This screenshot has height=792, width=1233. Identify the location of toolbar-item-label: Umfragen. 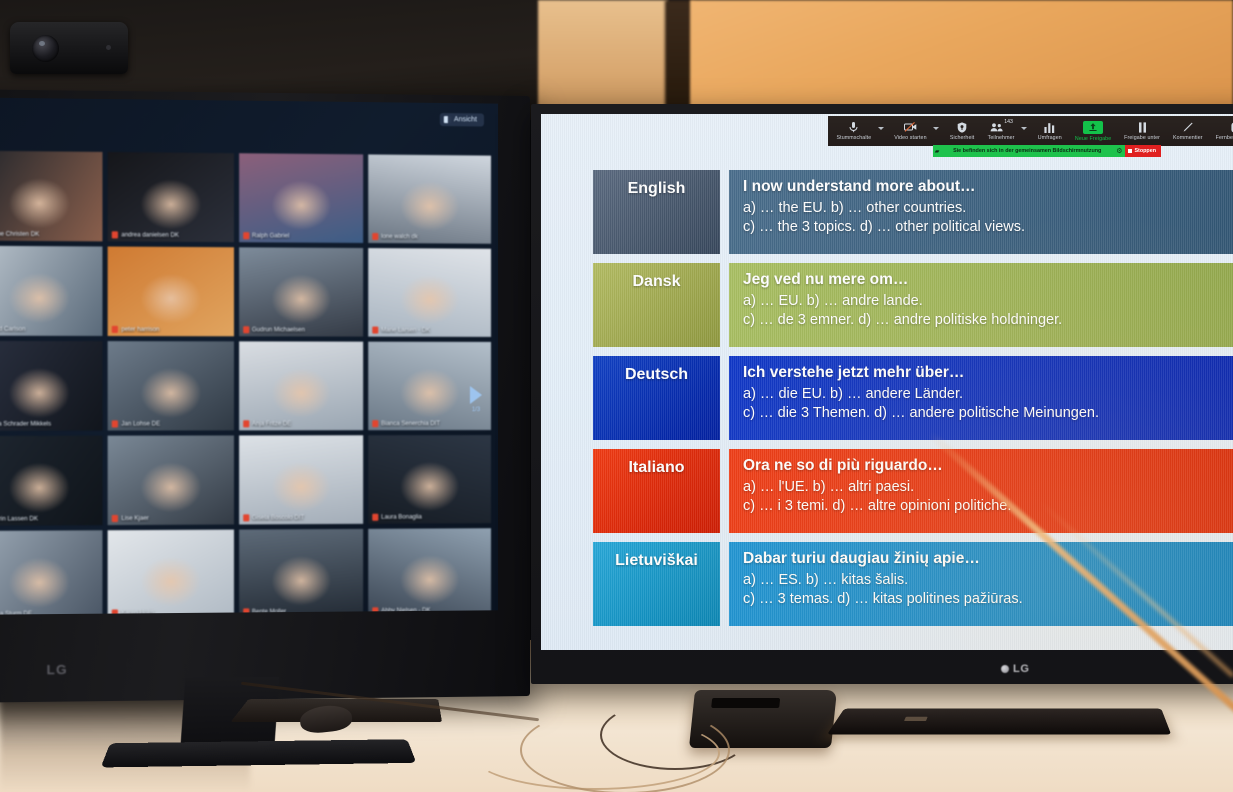
(1049, 138).